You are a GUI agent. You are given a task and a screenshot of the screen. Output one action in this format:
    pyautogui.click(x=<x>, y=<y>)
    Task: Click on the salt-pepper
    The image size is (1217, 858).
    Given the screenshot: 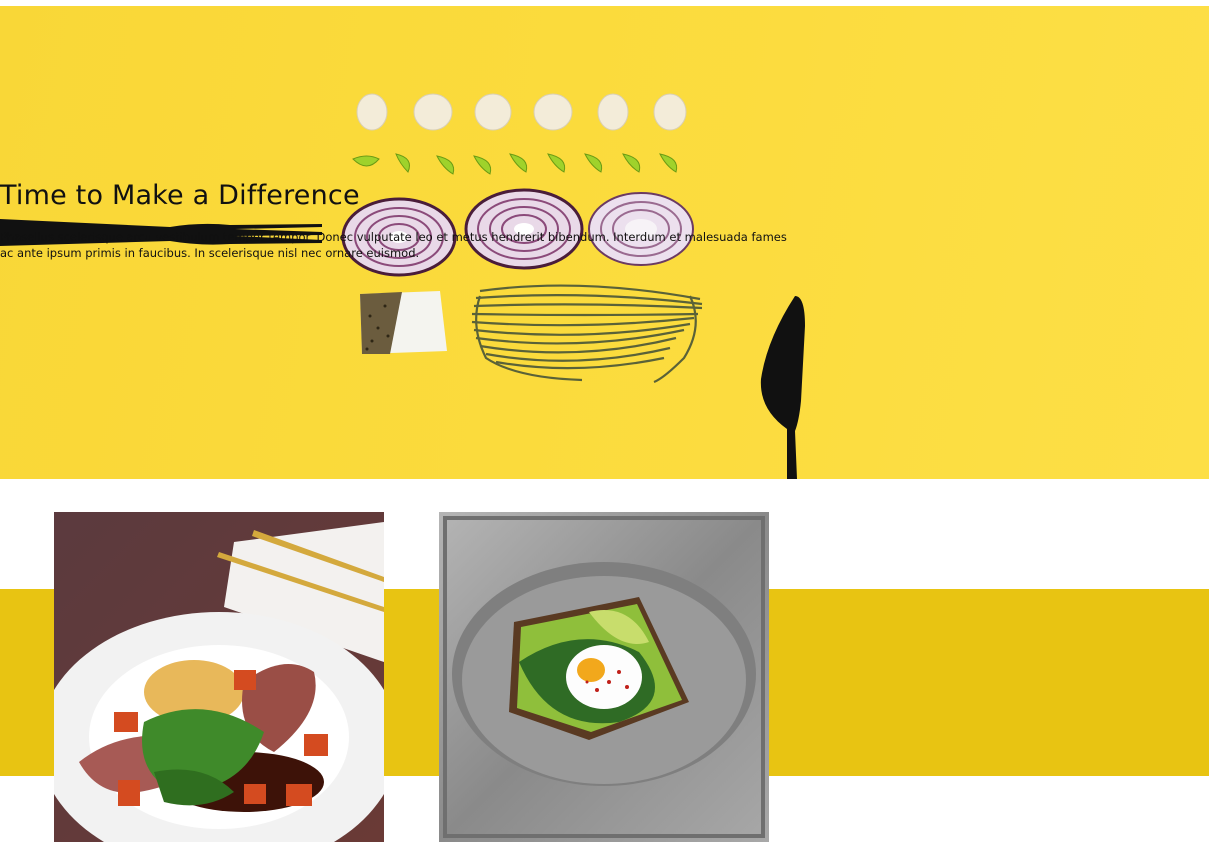 What is the action you would take?
    pyautogui.click(x=403, y=322)
    